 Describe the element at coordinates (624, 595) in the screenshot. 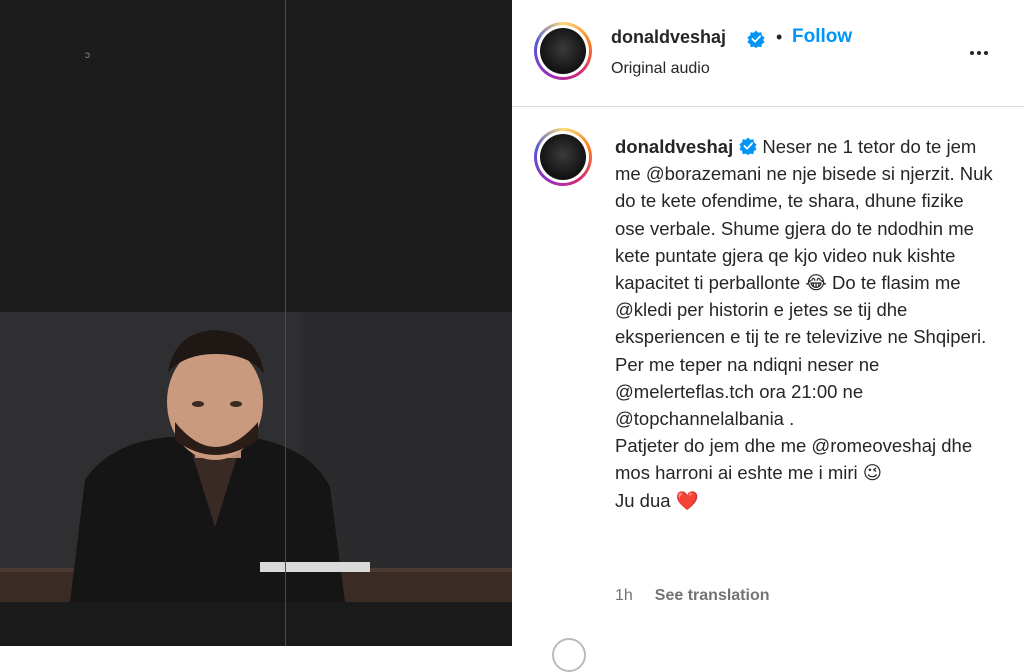

I see `post-timestamp: 1h` at that location.